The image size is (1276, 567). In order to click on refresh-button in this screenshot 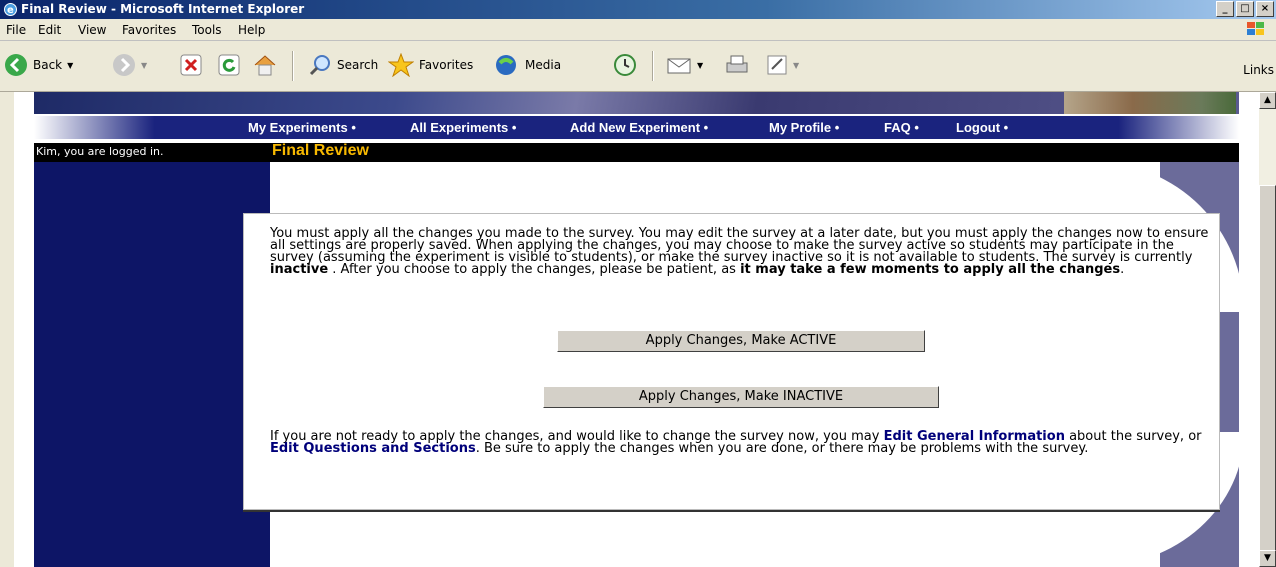, I will do `click(229, 65)`.